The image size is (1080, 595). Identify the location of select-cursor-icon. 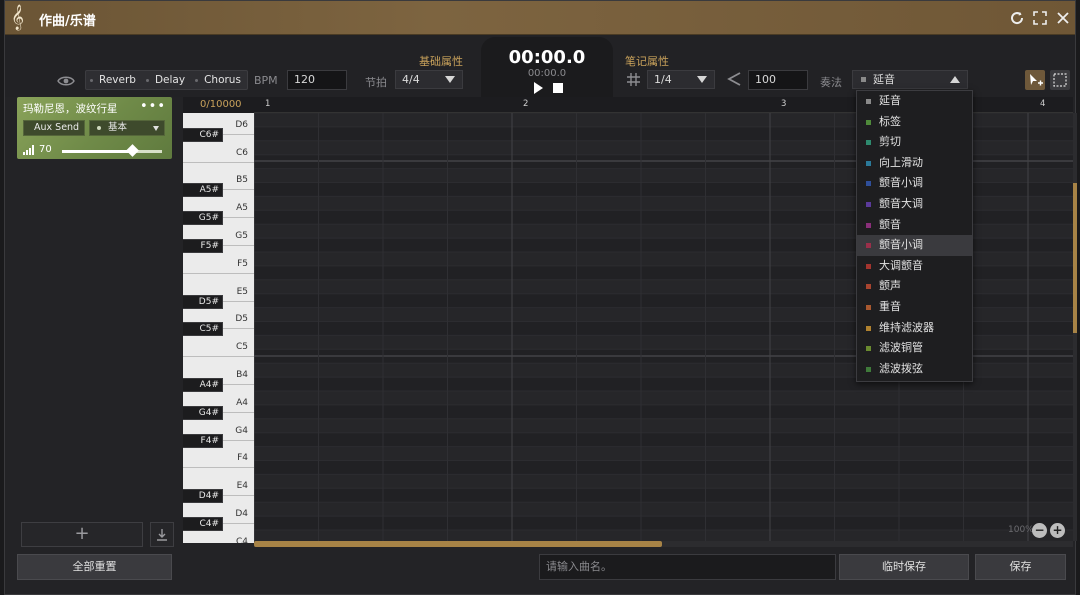
(1035, 80).